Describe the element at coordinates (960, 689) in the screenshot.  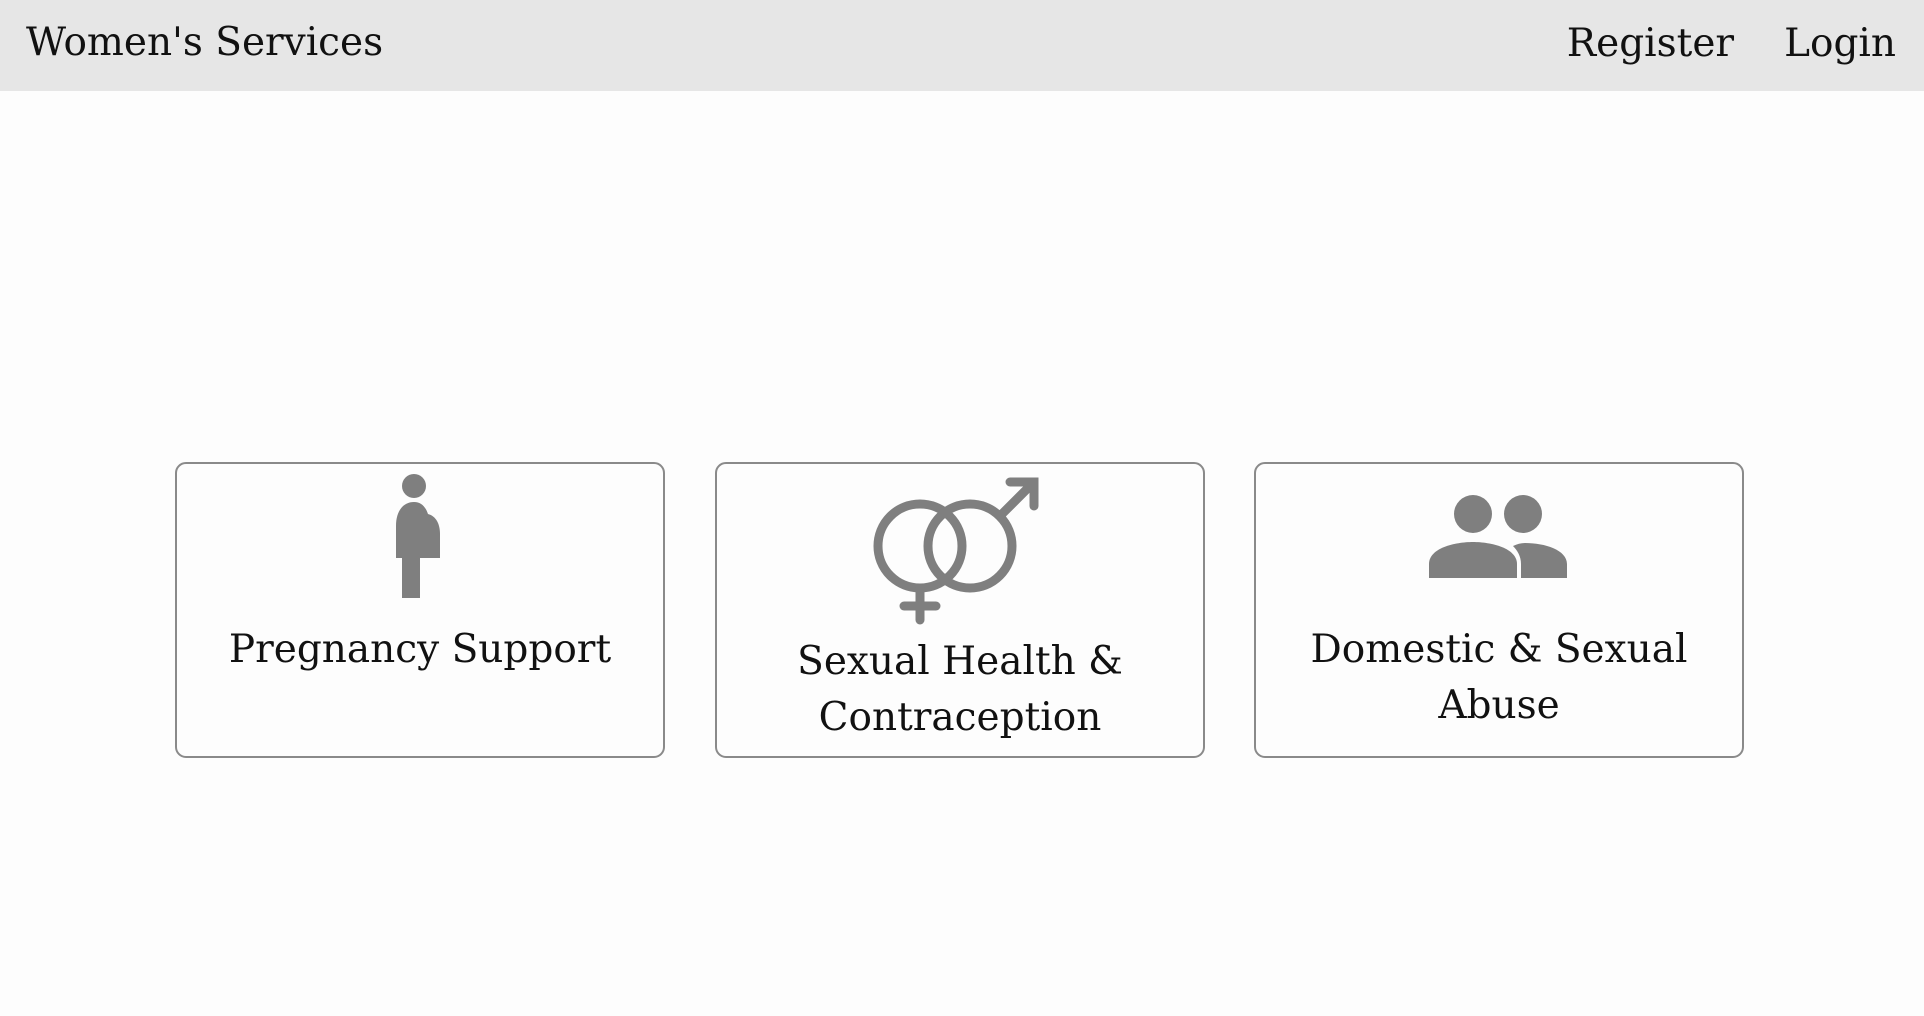
I see `card-label: Sexual Health & Contraception` at that location.